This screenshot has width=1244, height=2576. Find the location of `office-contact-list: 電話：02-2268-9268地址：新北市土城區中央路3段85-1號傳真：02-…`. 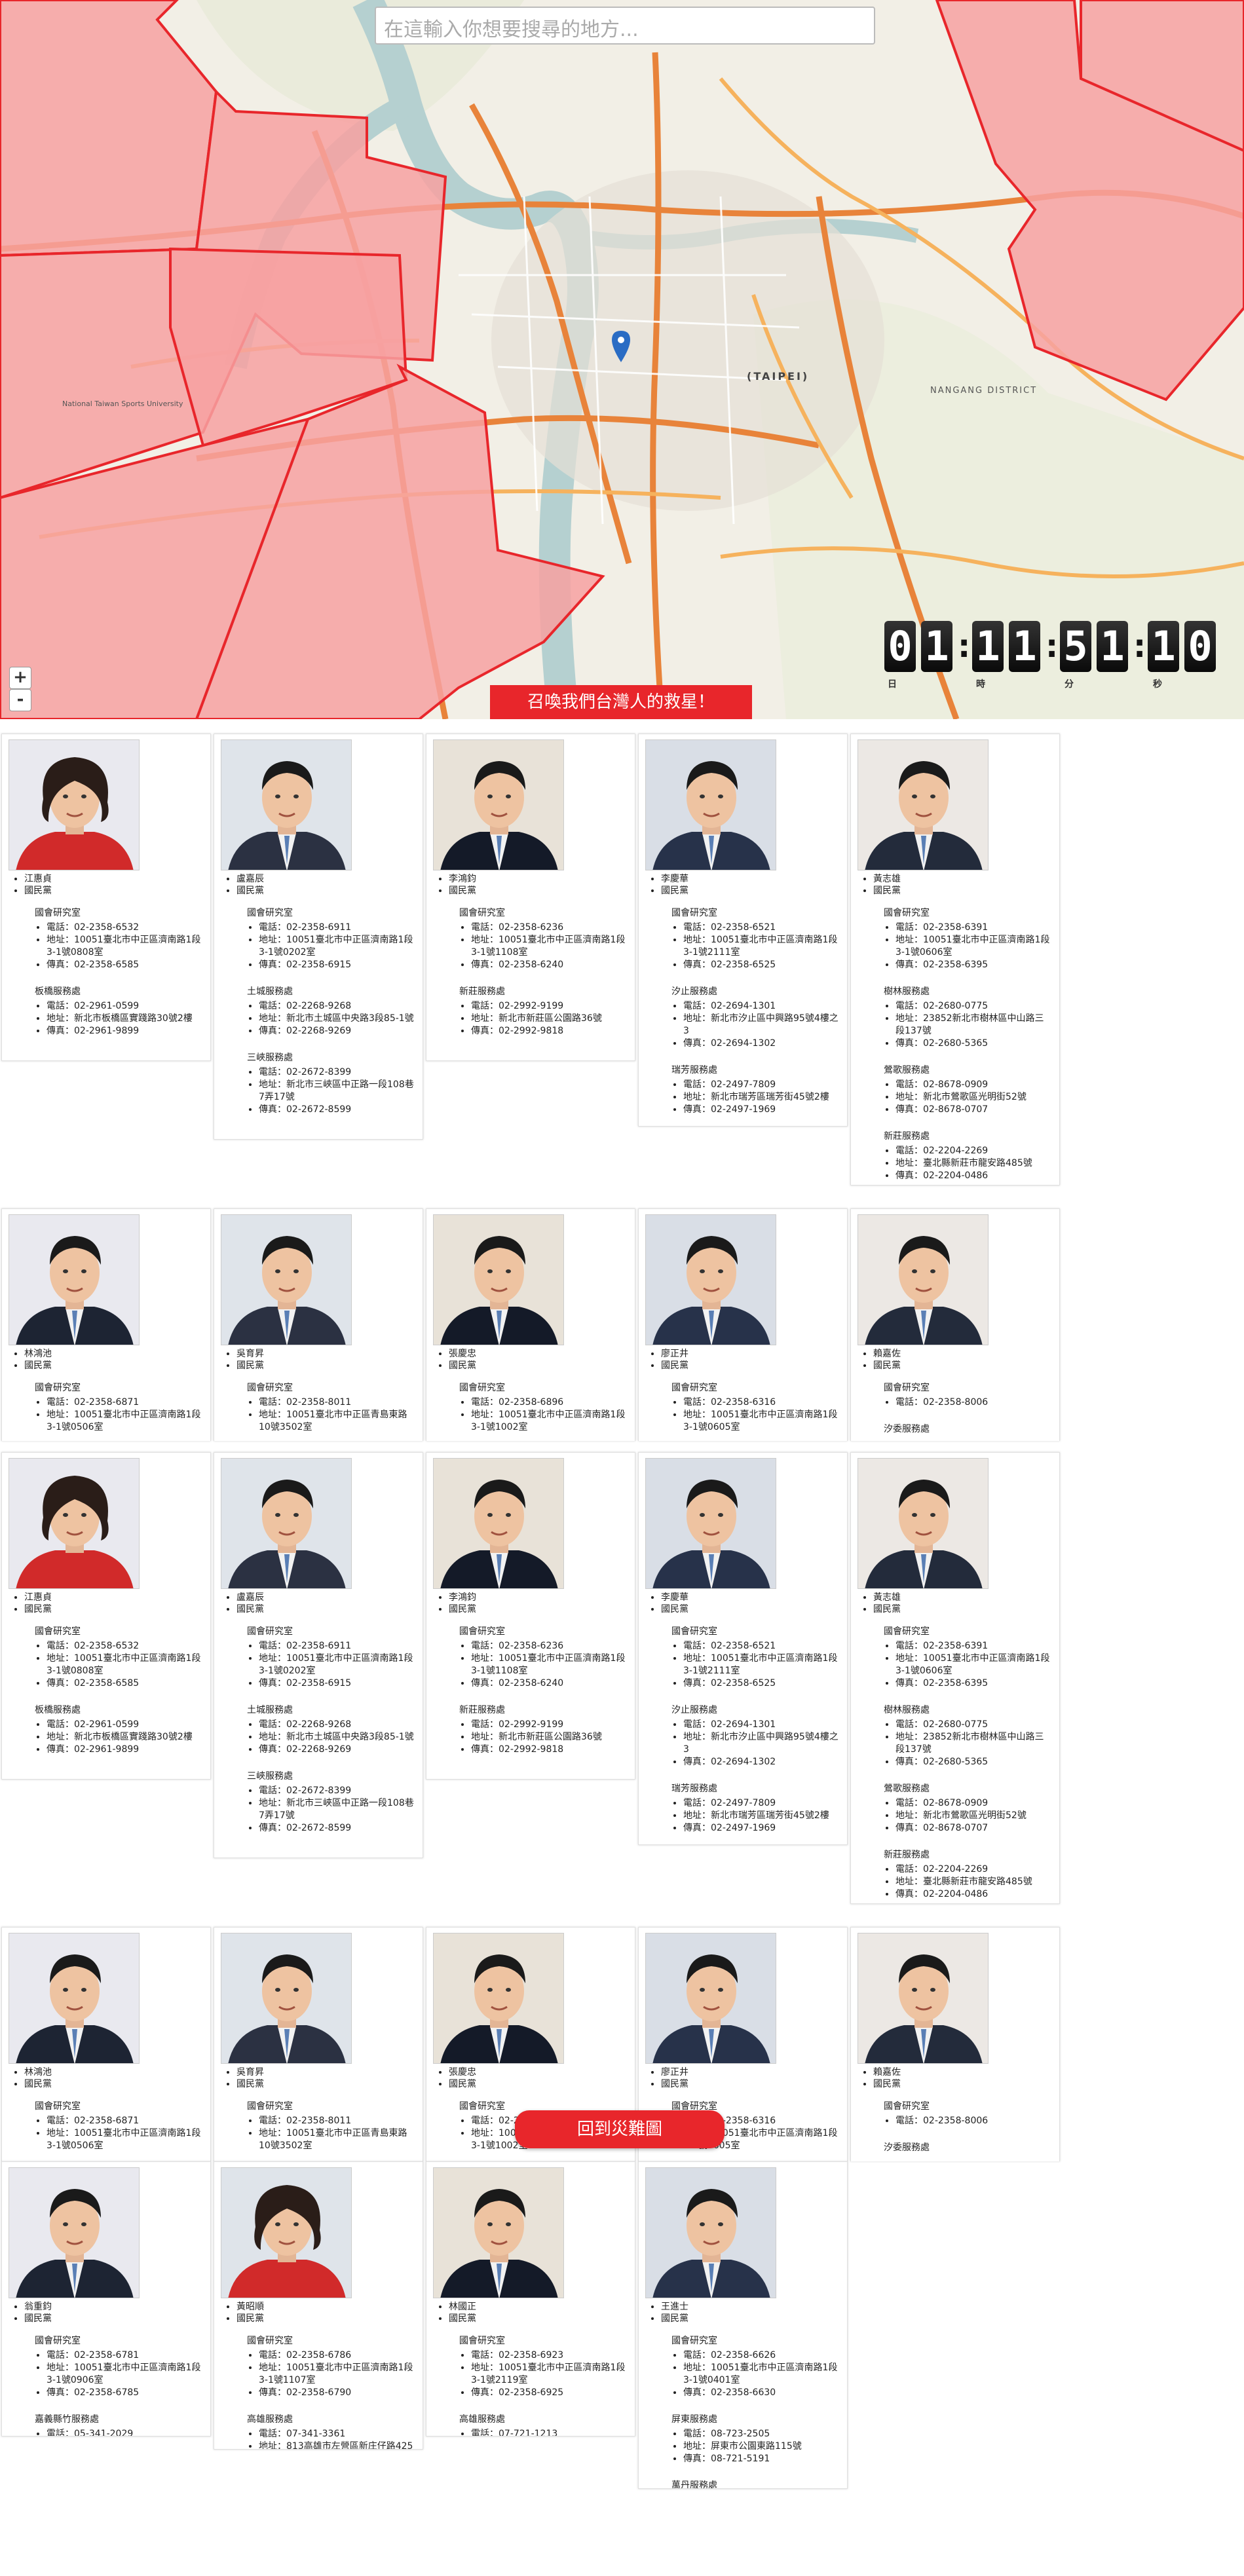

office-contact-list: 電話：02-2268-9268地址：新北市土城區中央路3段85-1號傳真：02-… is located at coordinates (318, 1737).